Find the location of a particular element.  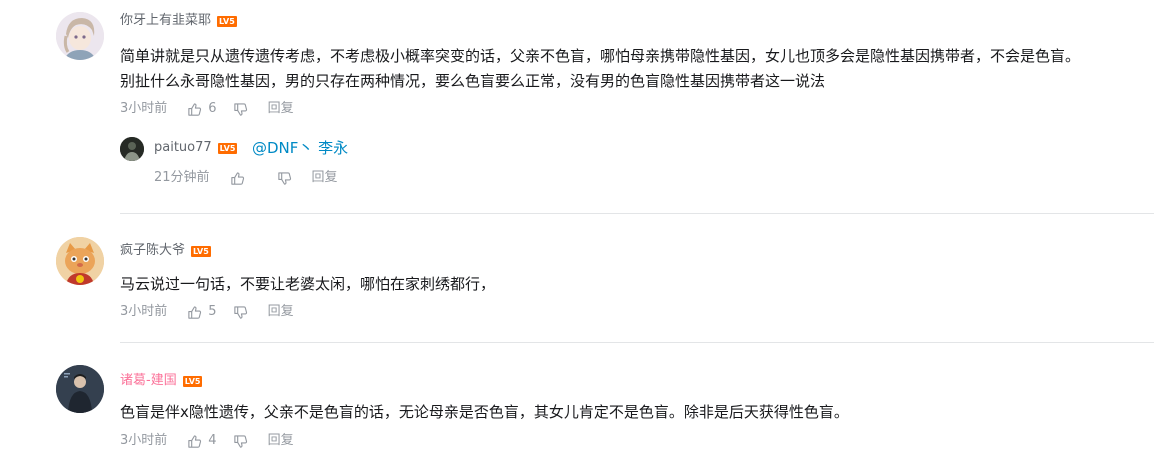

dark-avatar-icon is located at coordinates (132, 149).